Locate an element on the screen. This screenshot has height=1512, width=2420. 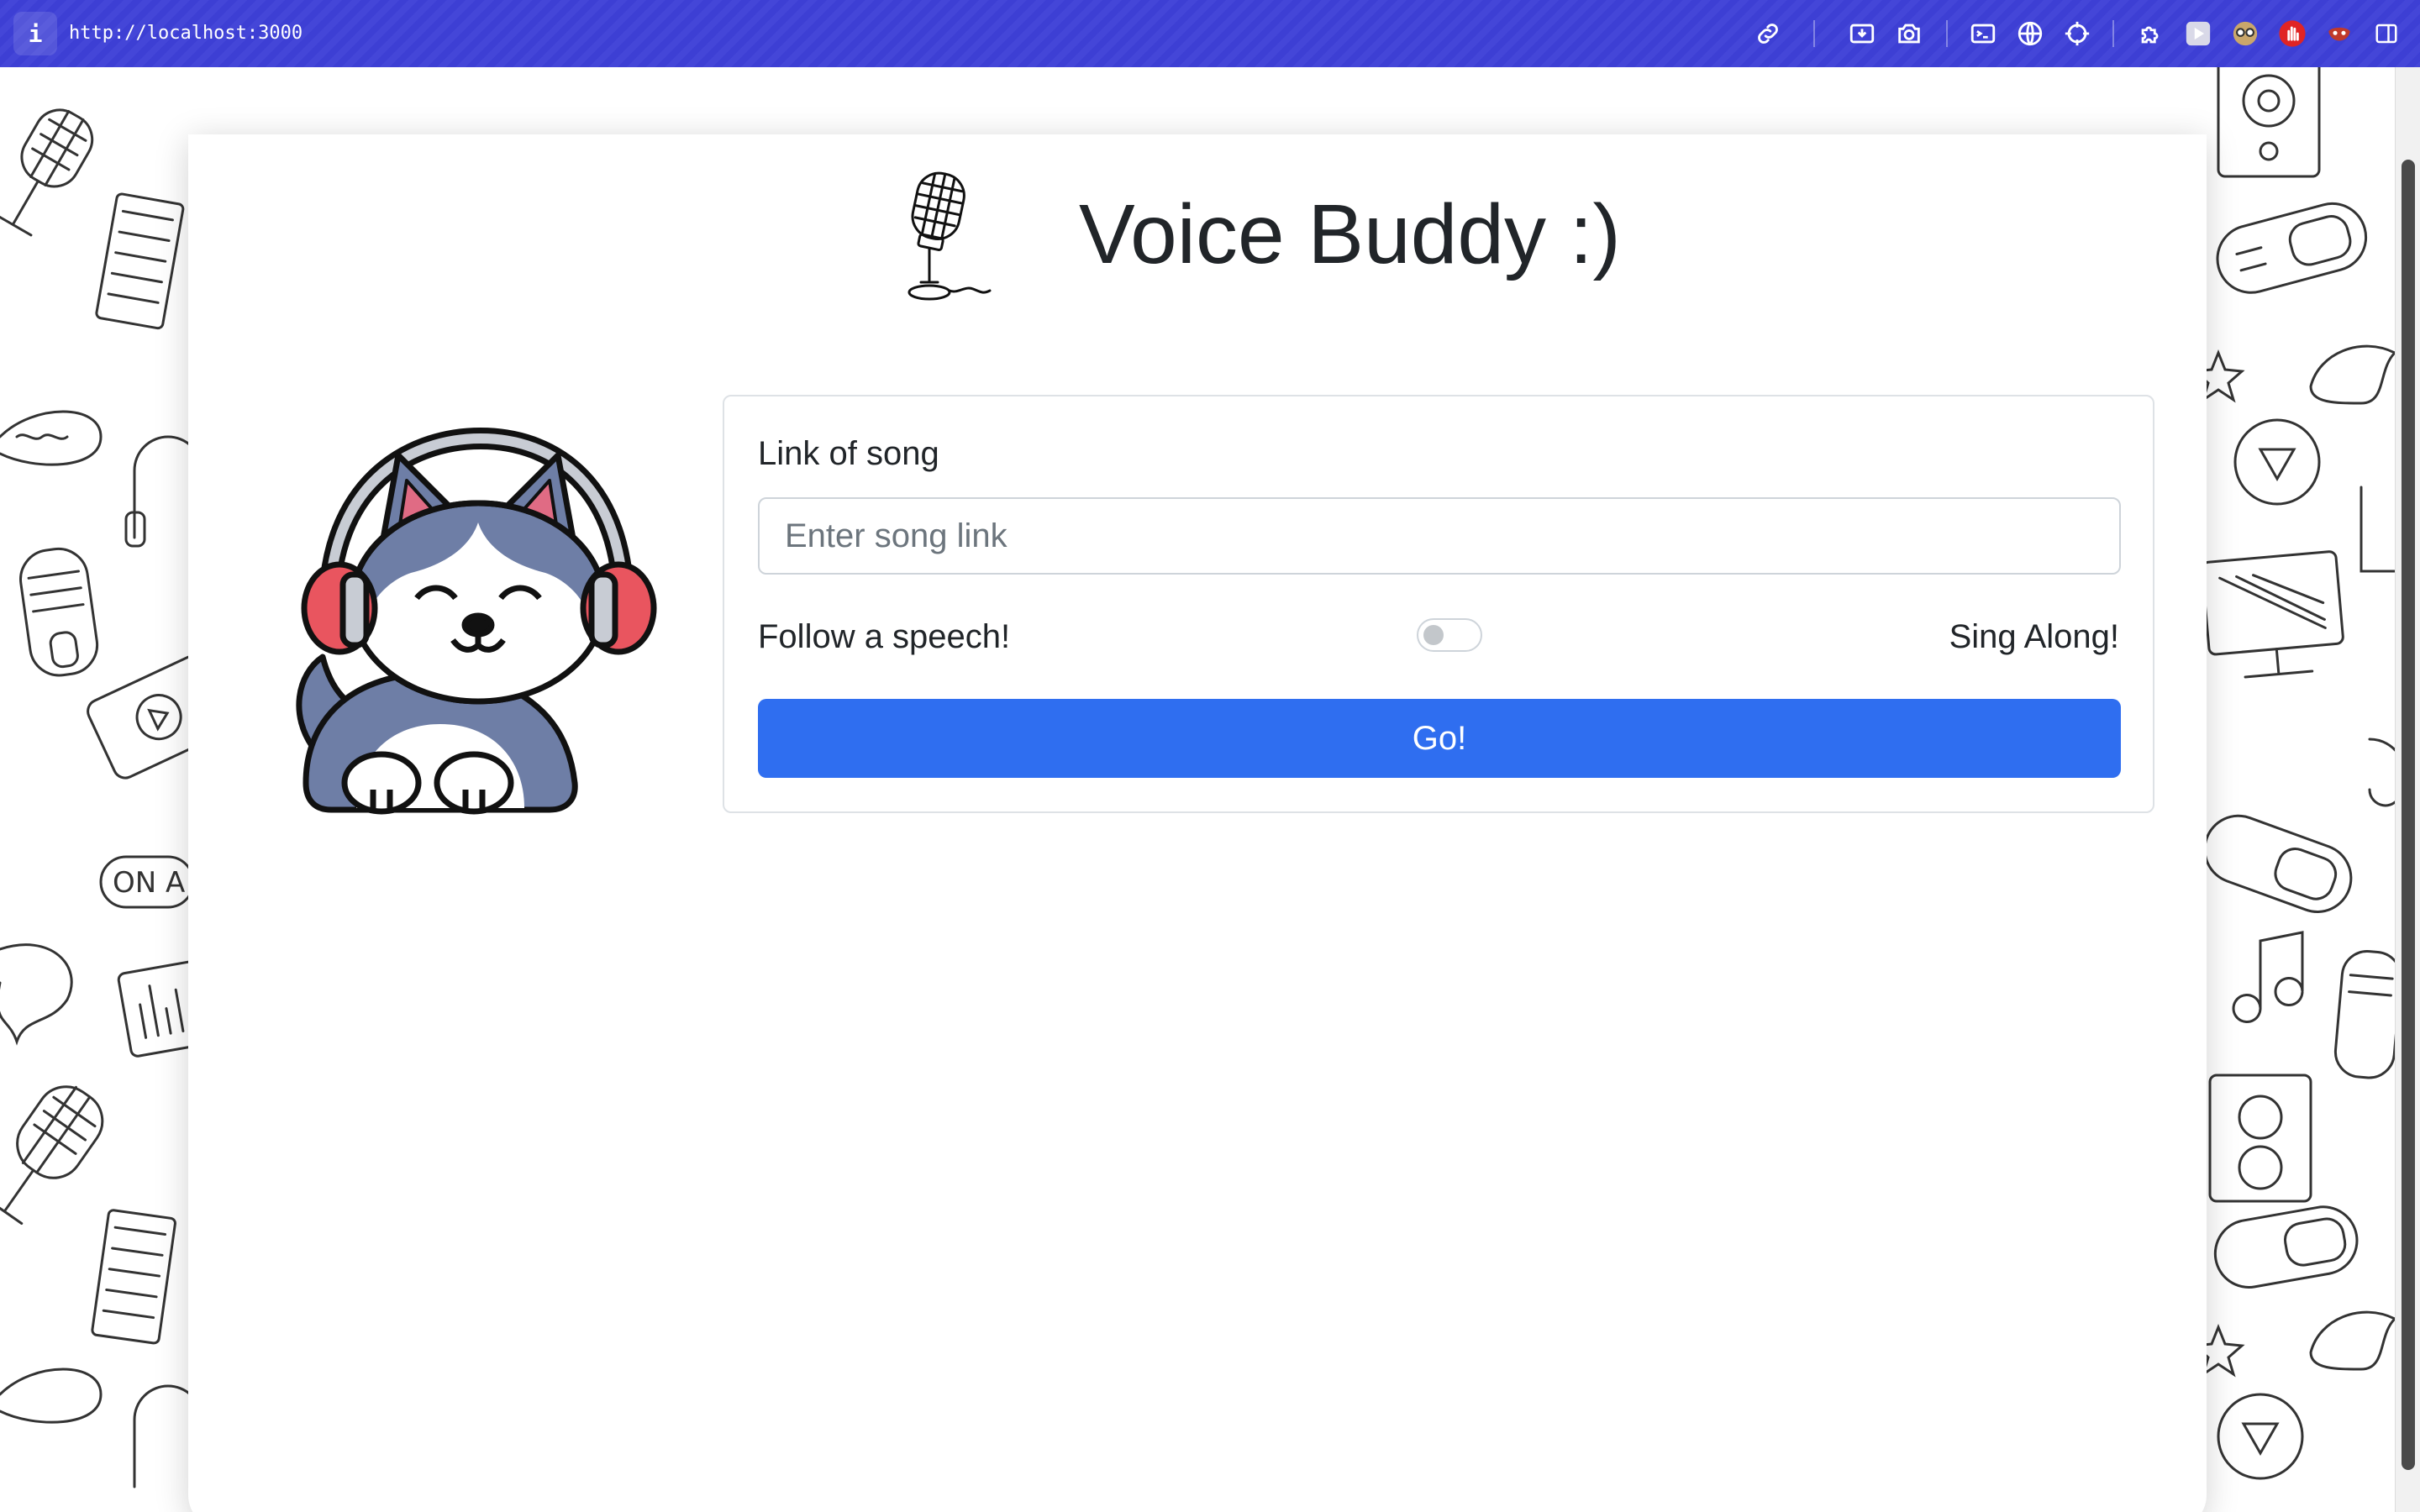
address-bar: http://localhost:3000 is located at coordinates (185, 33).